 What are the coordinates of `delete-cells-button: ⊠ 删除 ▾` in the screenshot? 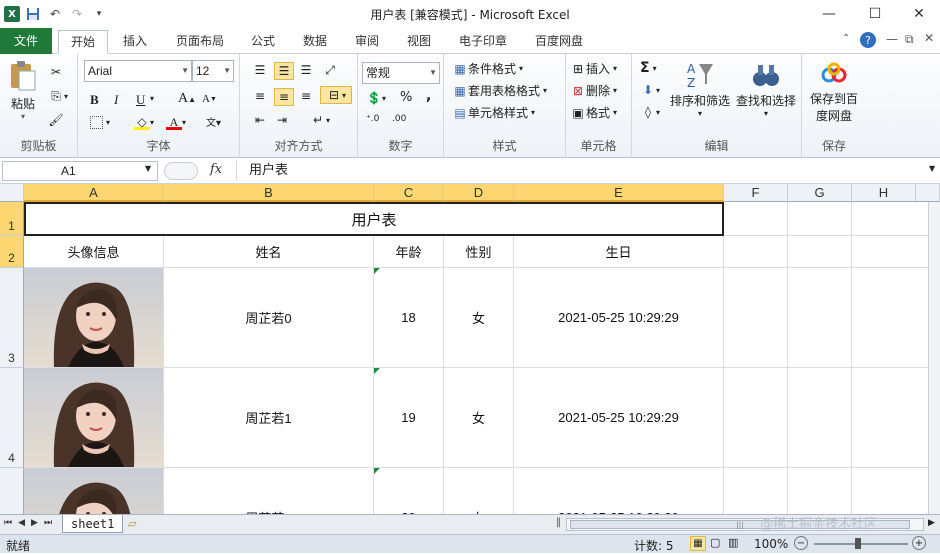 It's located at (593, 90).